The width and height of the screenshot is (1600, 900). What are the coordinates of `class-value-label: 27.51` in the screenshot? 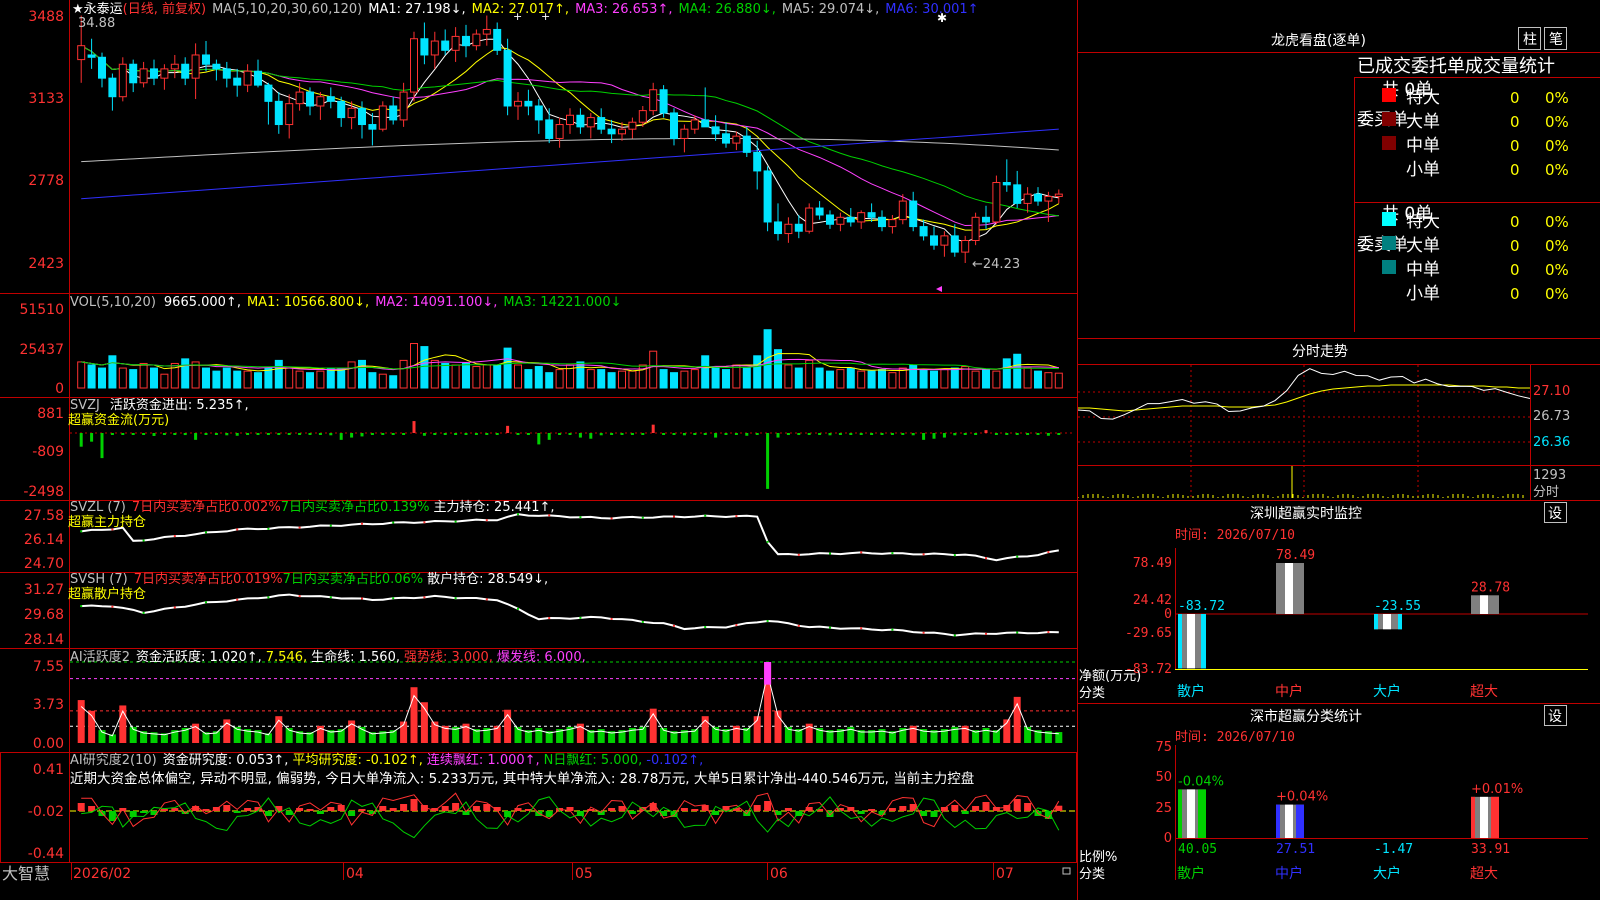 It's located at (1295, 849).